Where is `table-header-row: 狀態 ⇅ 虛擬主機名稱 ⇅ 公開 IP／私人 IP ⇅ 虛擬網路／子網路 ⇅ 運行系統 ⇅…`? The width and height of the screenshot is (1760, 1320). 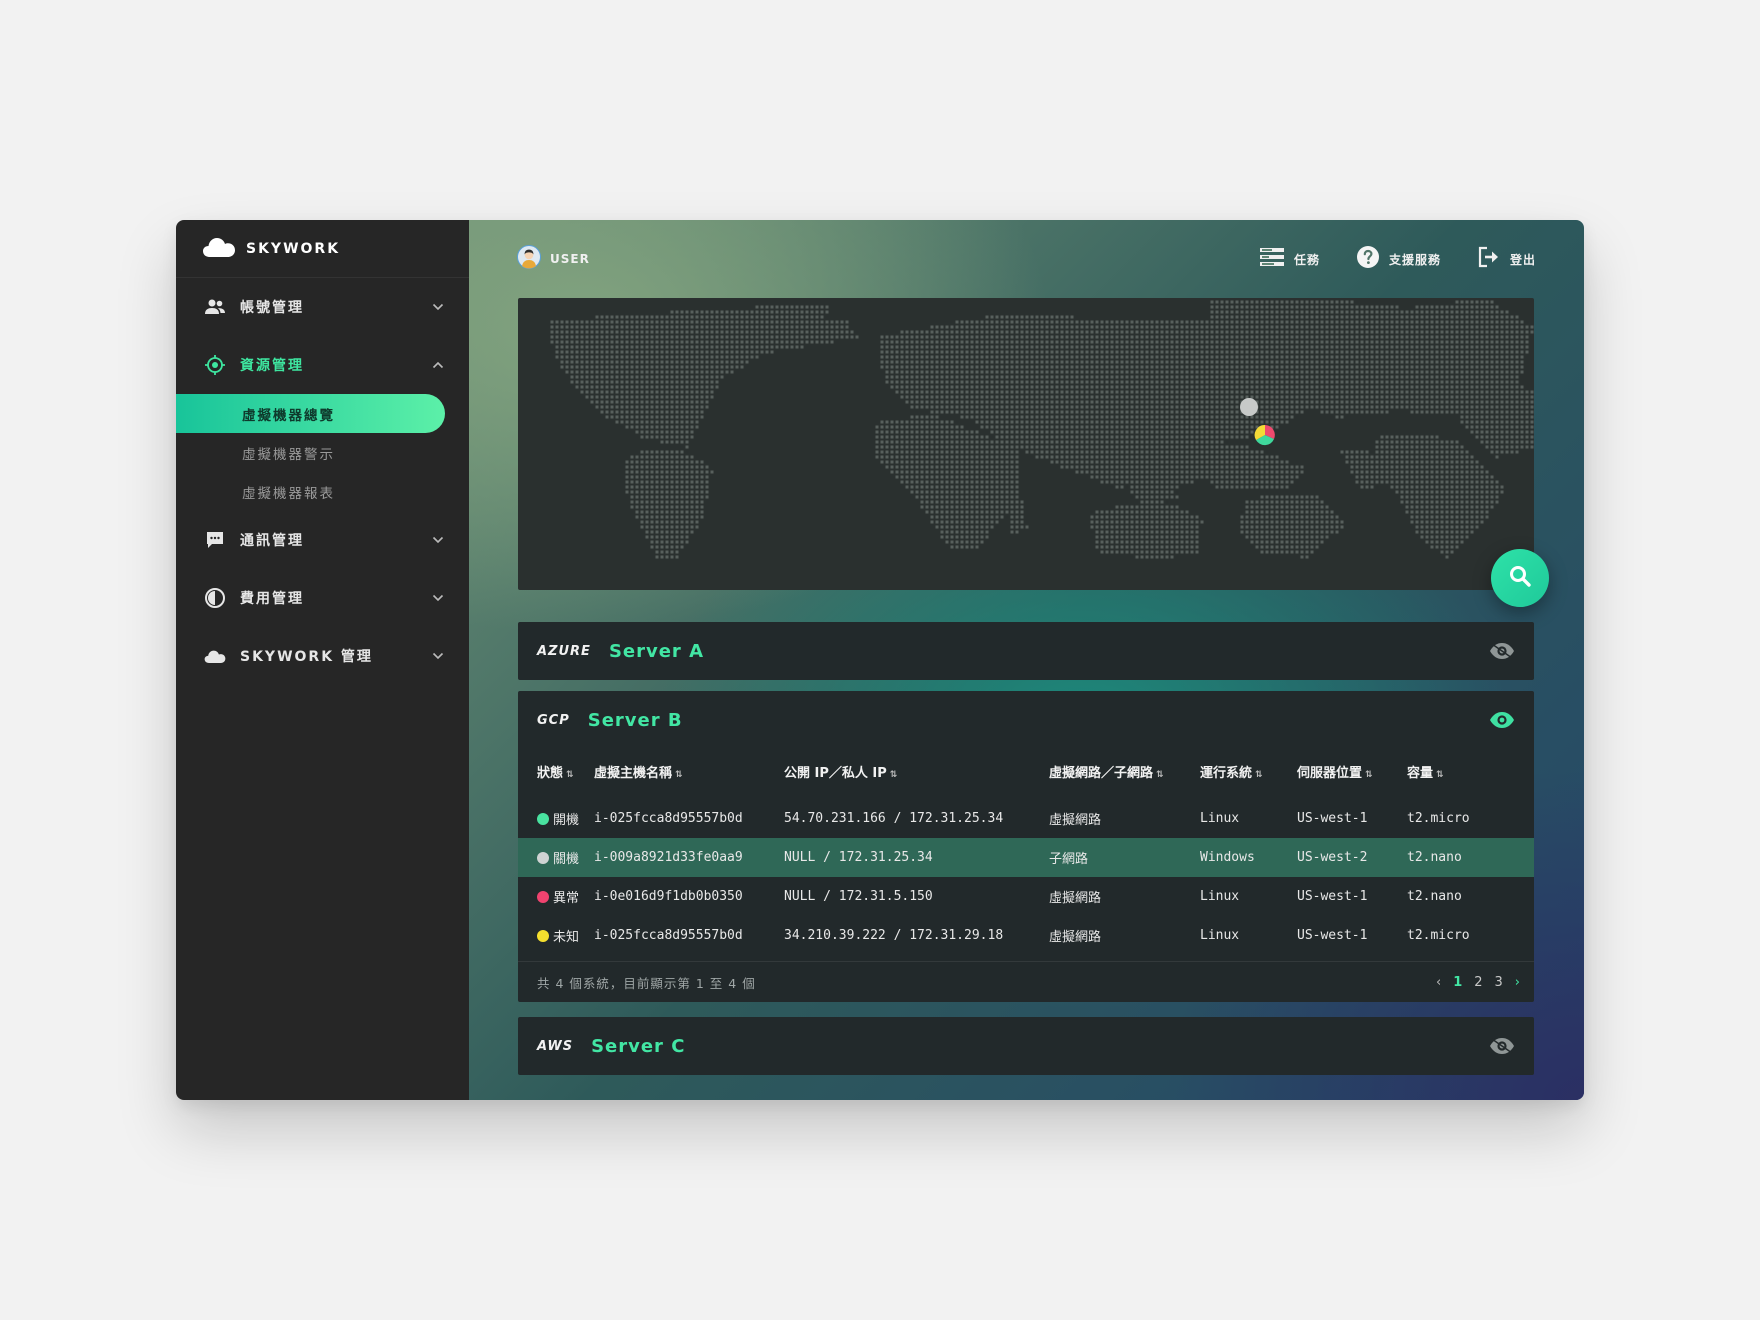
table-header-row: 狀態 ⇅ 虛擬主機名稱 ⇅ 公開 IP／私人 IP ⇅ 虛擬網路／子網路 ⇅ 運行系統 ⇅… is located at coordinates (1026, 771).